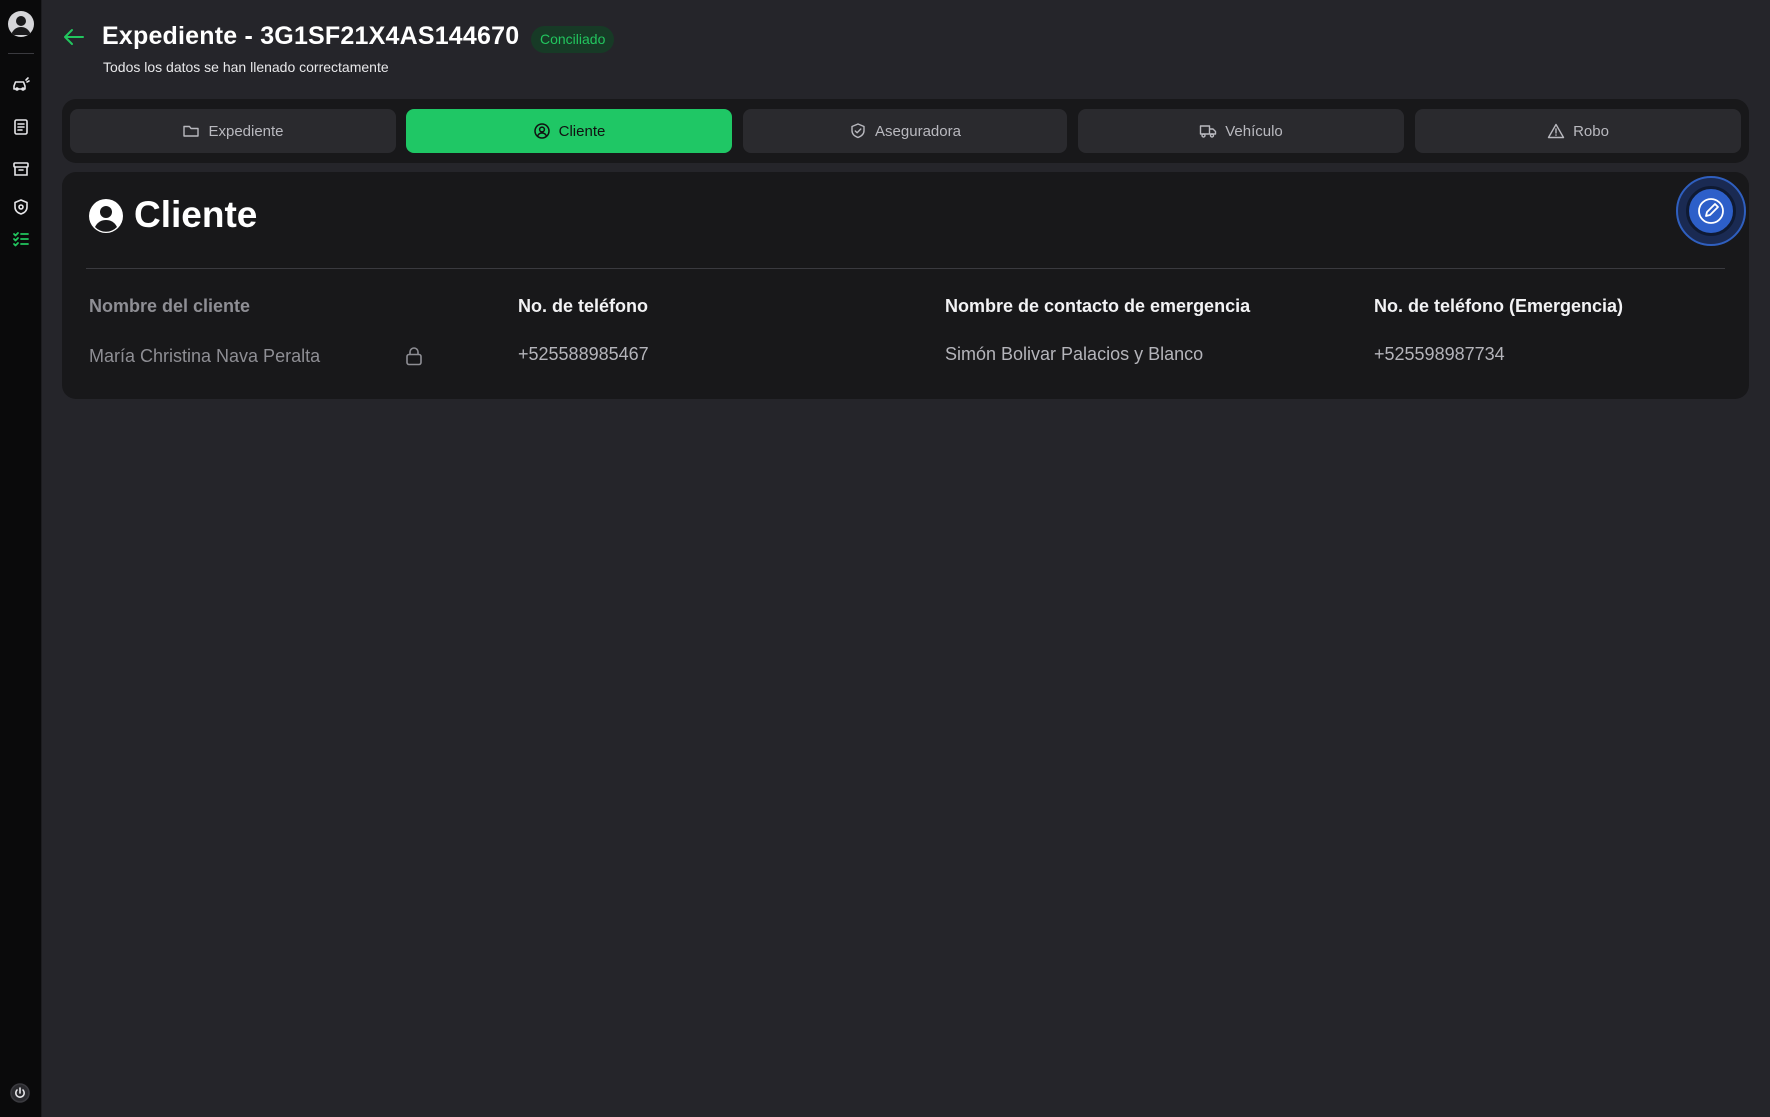 The image size is (1770, 1117). I want to click on page-title: Expediente - 3G1SF21X4AS144670, so click(311, 36).